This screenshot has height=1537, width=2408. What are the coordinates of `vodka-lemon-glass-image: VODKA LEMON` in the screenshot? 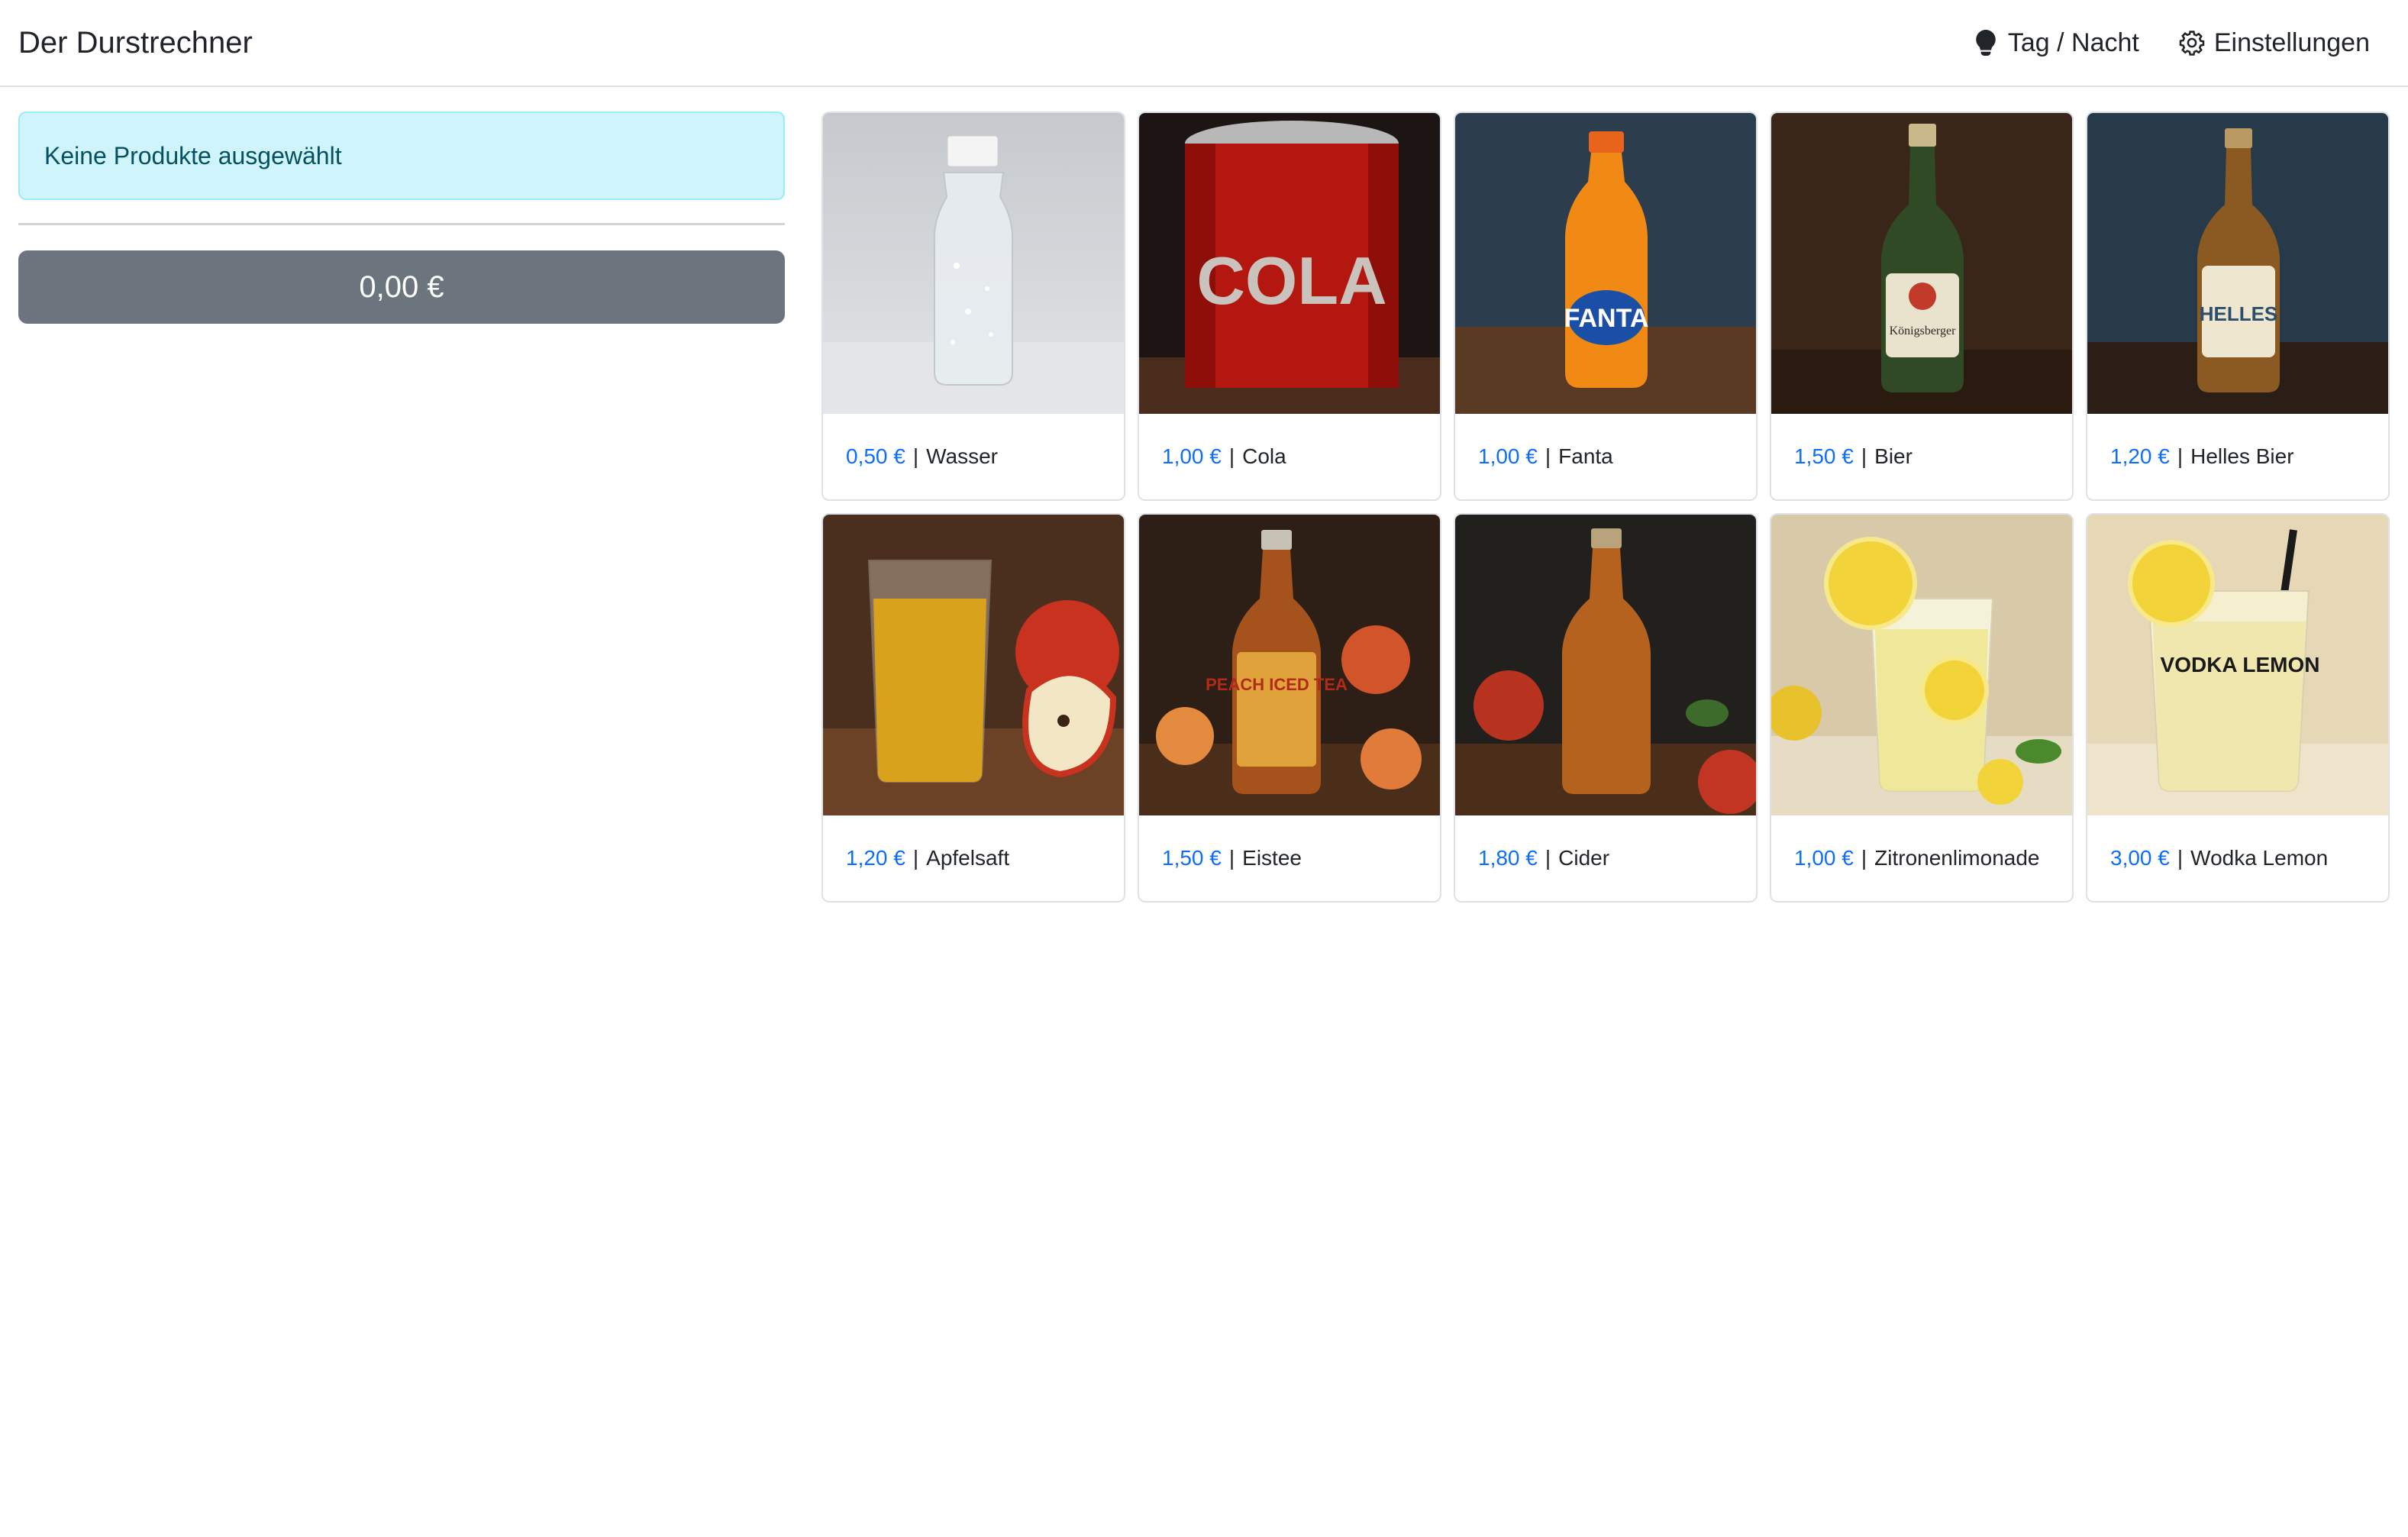 It's located at (2237, 665).